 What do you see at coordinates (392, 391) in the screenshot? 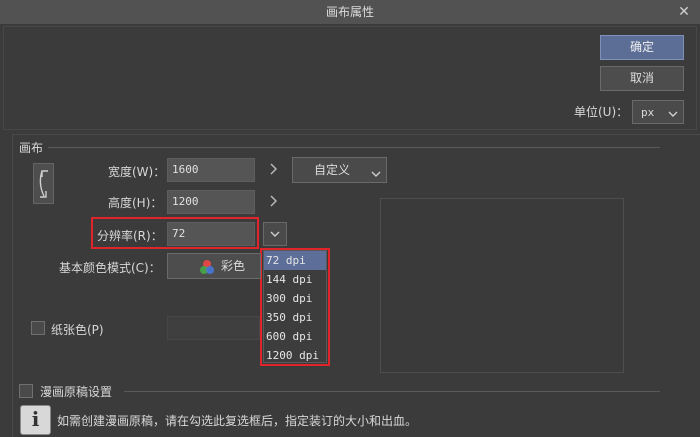
I see `manga-section-divider` at bounding box center [392, 391].